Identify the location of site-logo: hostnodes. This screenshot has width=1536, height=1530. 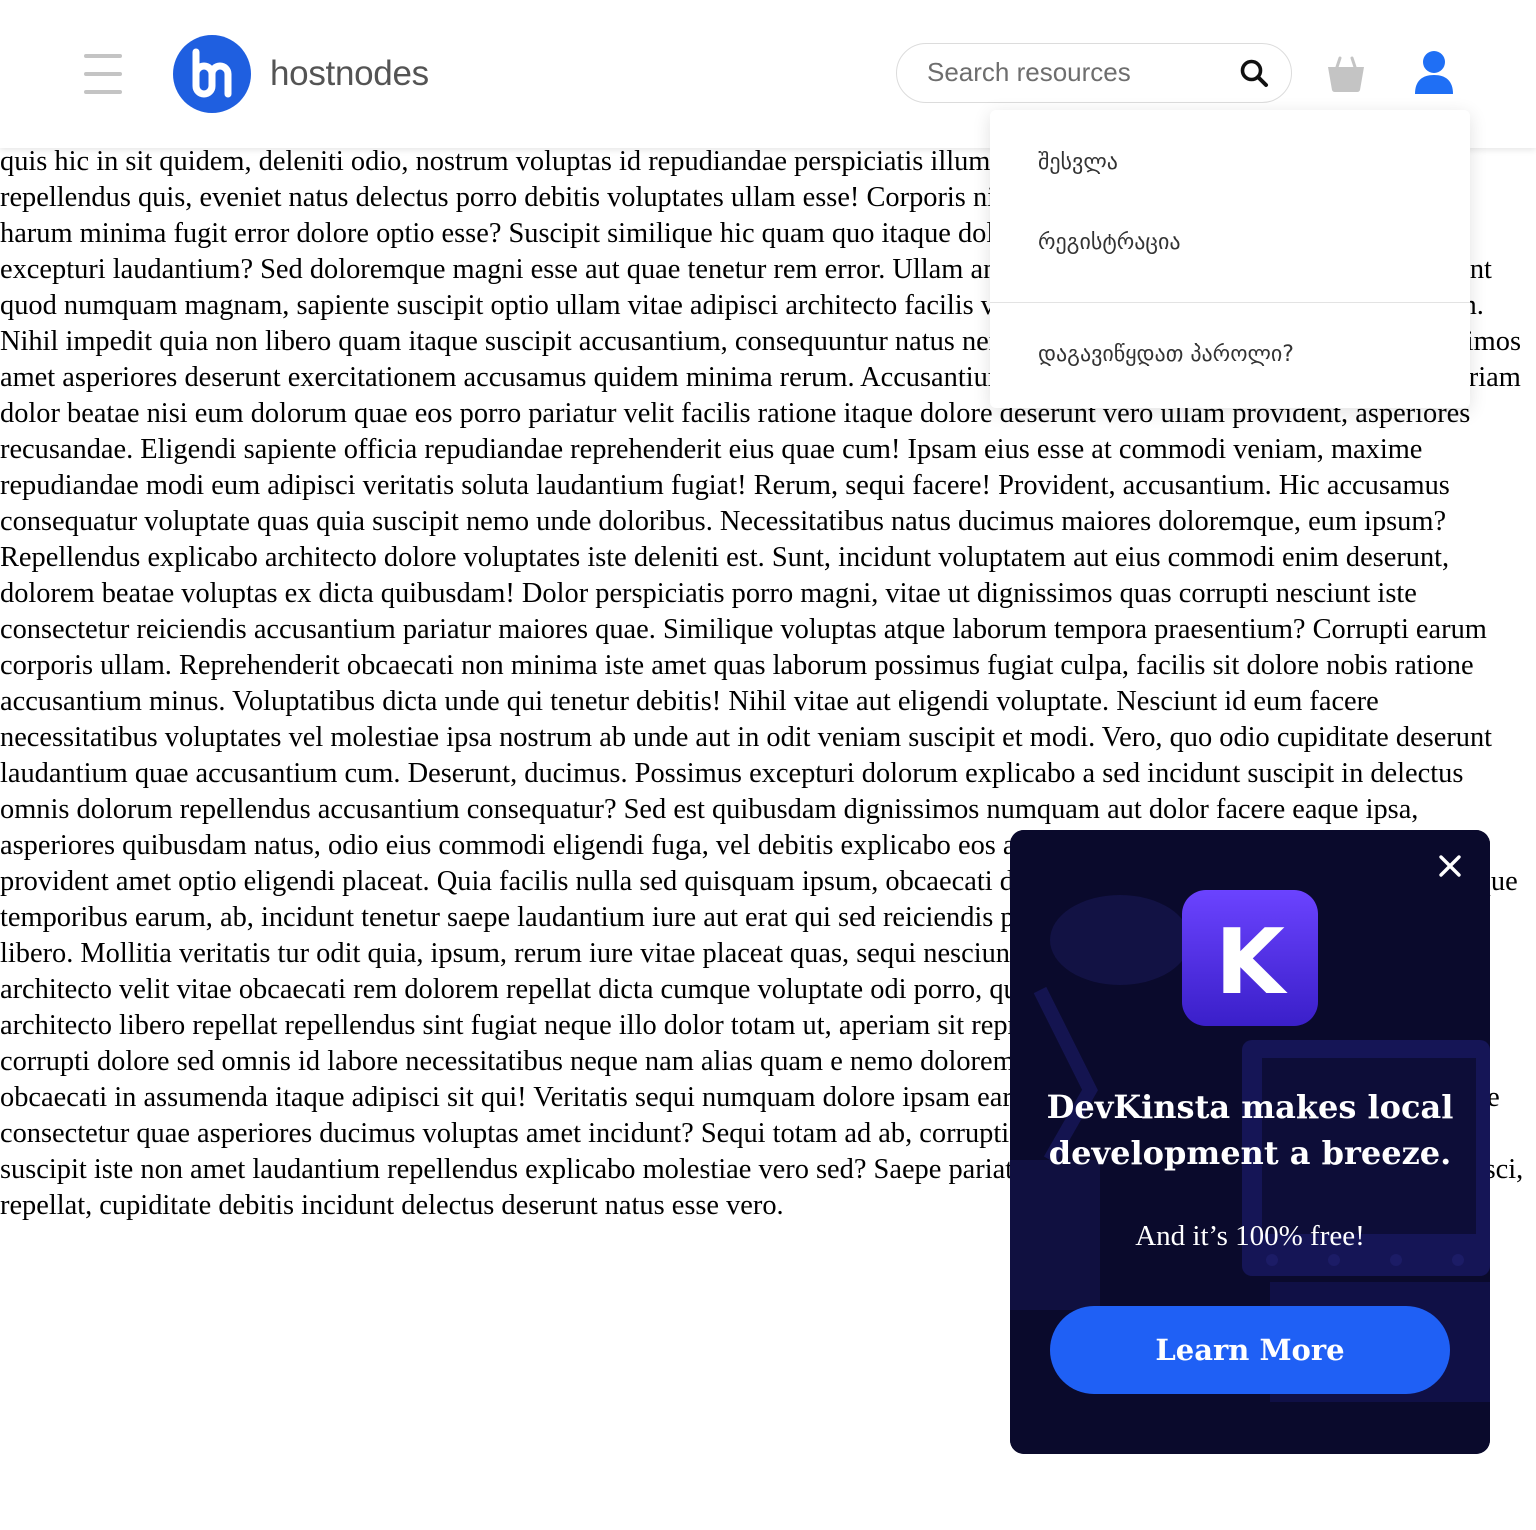
(300, 74).